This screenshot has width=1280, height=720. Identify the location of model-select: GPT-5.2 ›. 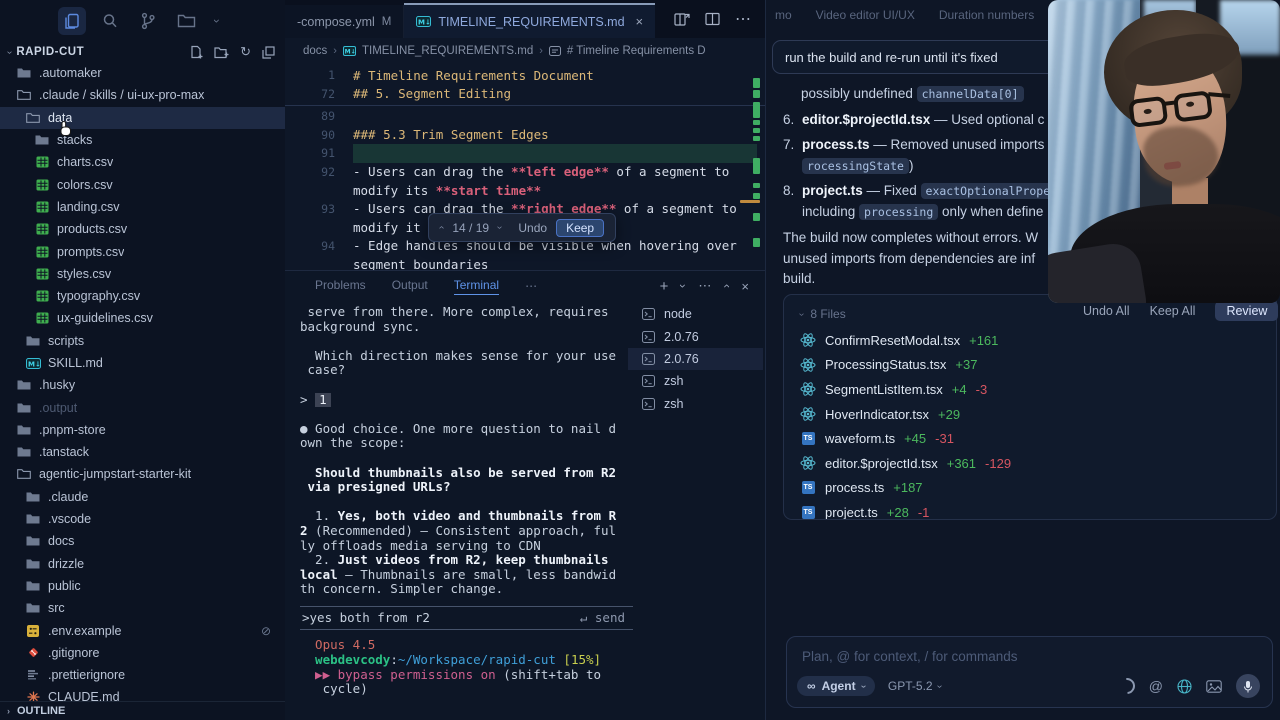
(916, 686).